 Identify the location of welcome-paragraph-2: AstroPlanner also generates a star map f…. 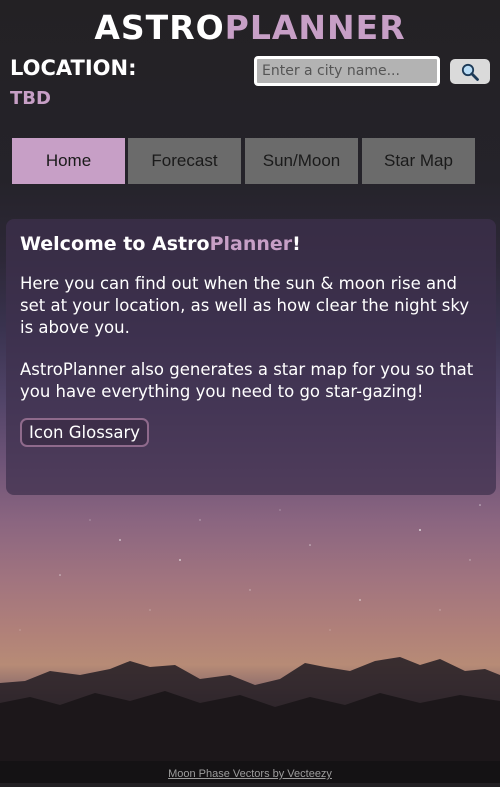
(247, 380).